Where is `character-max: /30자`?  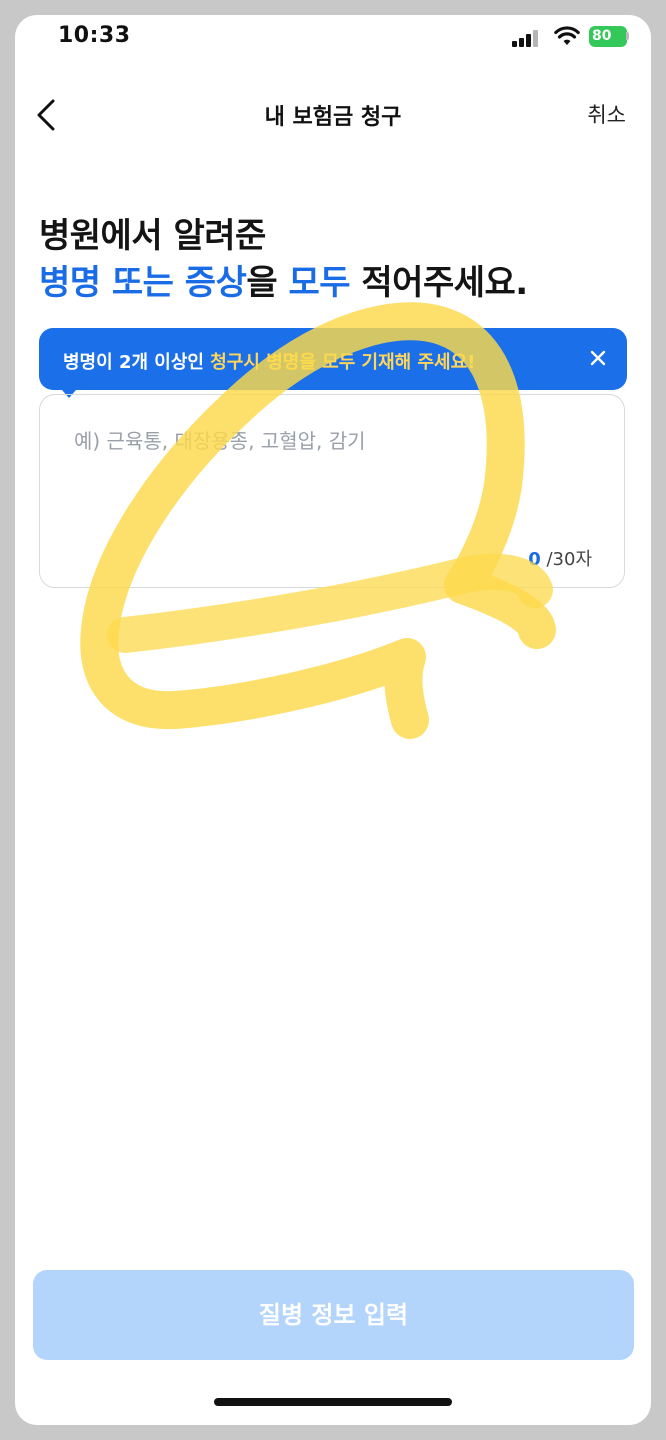
character-max: /30자 is located at coordinates (569, 559).